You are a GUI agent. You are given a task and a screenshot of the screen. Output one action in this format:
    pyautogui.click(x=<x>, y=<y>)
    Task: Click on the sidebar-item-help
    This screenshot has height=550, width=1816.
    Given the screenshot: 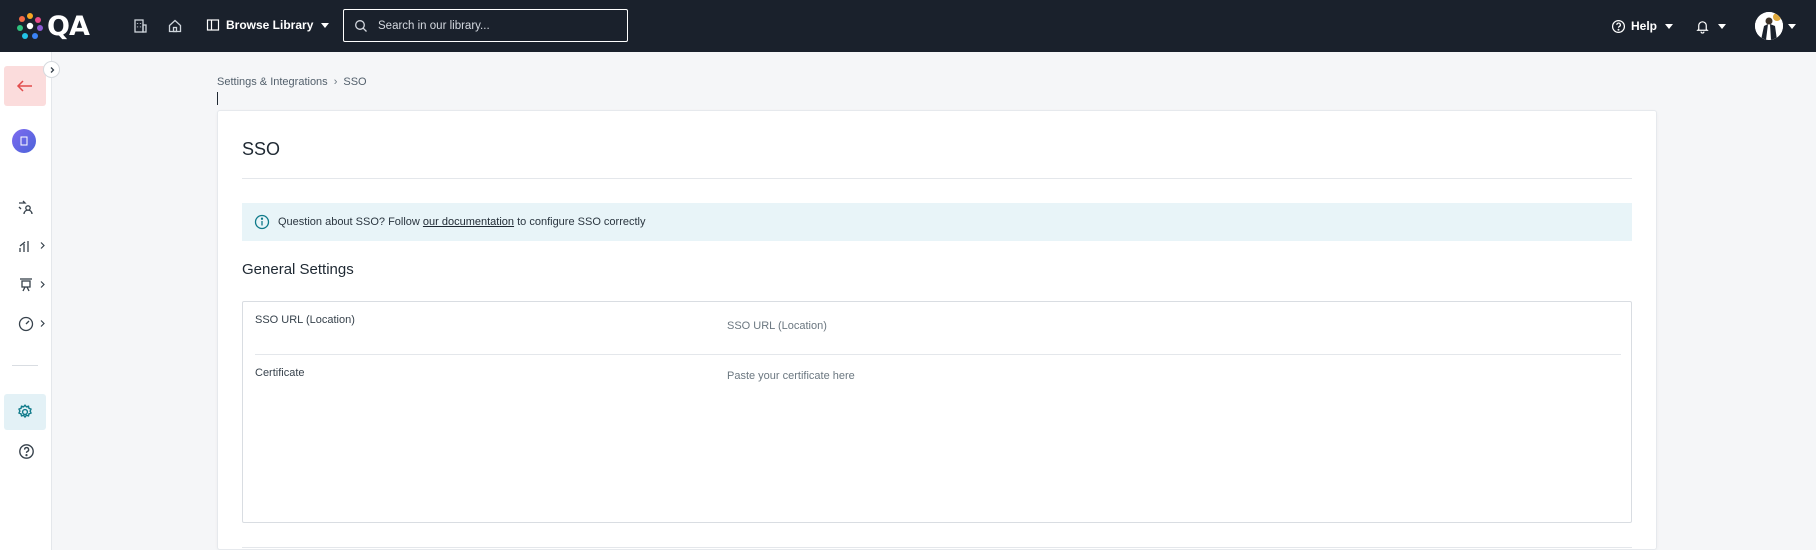 What is the action you would take?
    pyautogui.click(x=26, y=451)
    